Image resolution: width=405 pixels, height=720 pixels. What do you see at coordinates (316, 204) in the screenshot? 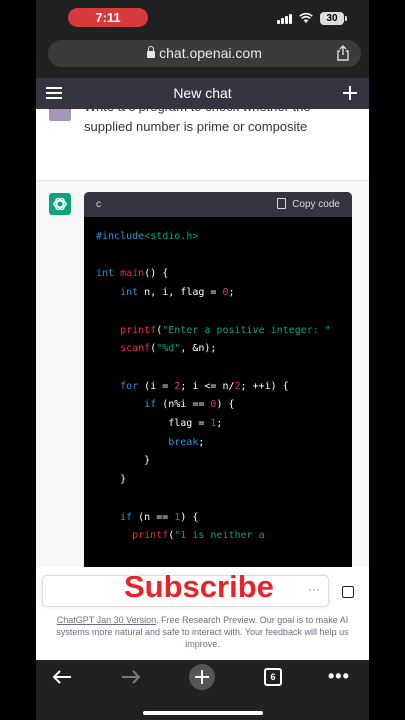
I see `copy-code-label: Copy code` at bounding box center [316, 204].